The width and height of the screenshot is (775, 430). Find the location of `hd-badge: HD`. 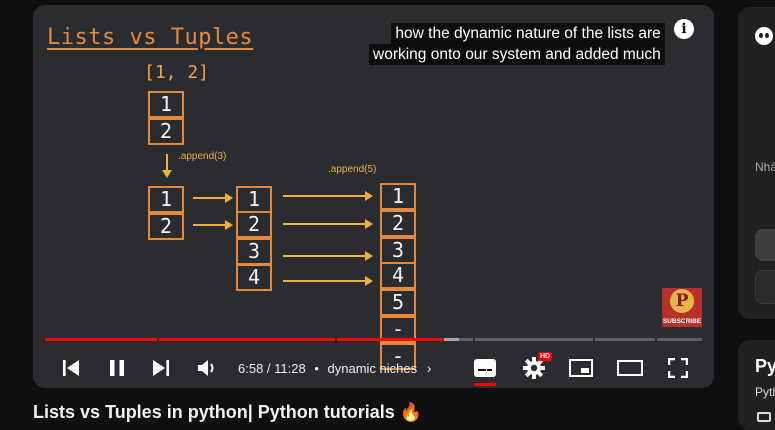

hd-badge: HD is located at coordinates (545, 356).